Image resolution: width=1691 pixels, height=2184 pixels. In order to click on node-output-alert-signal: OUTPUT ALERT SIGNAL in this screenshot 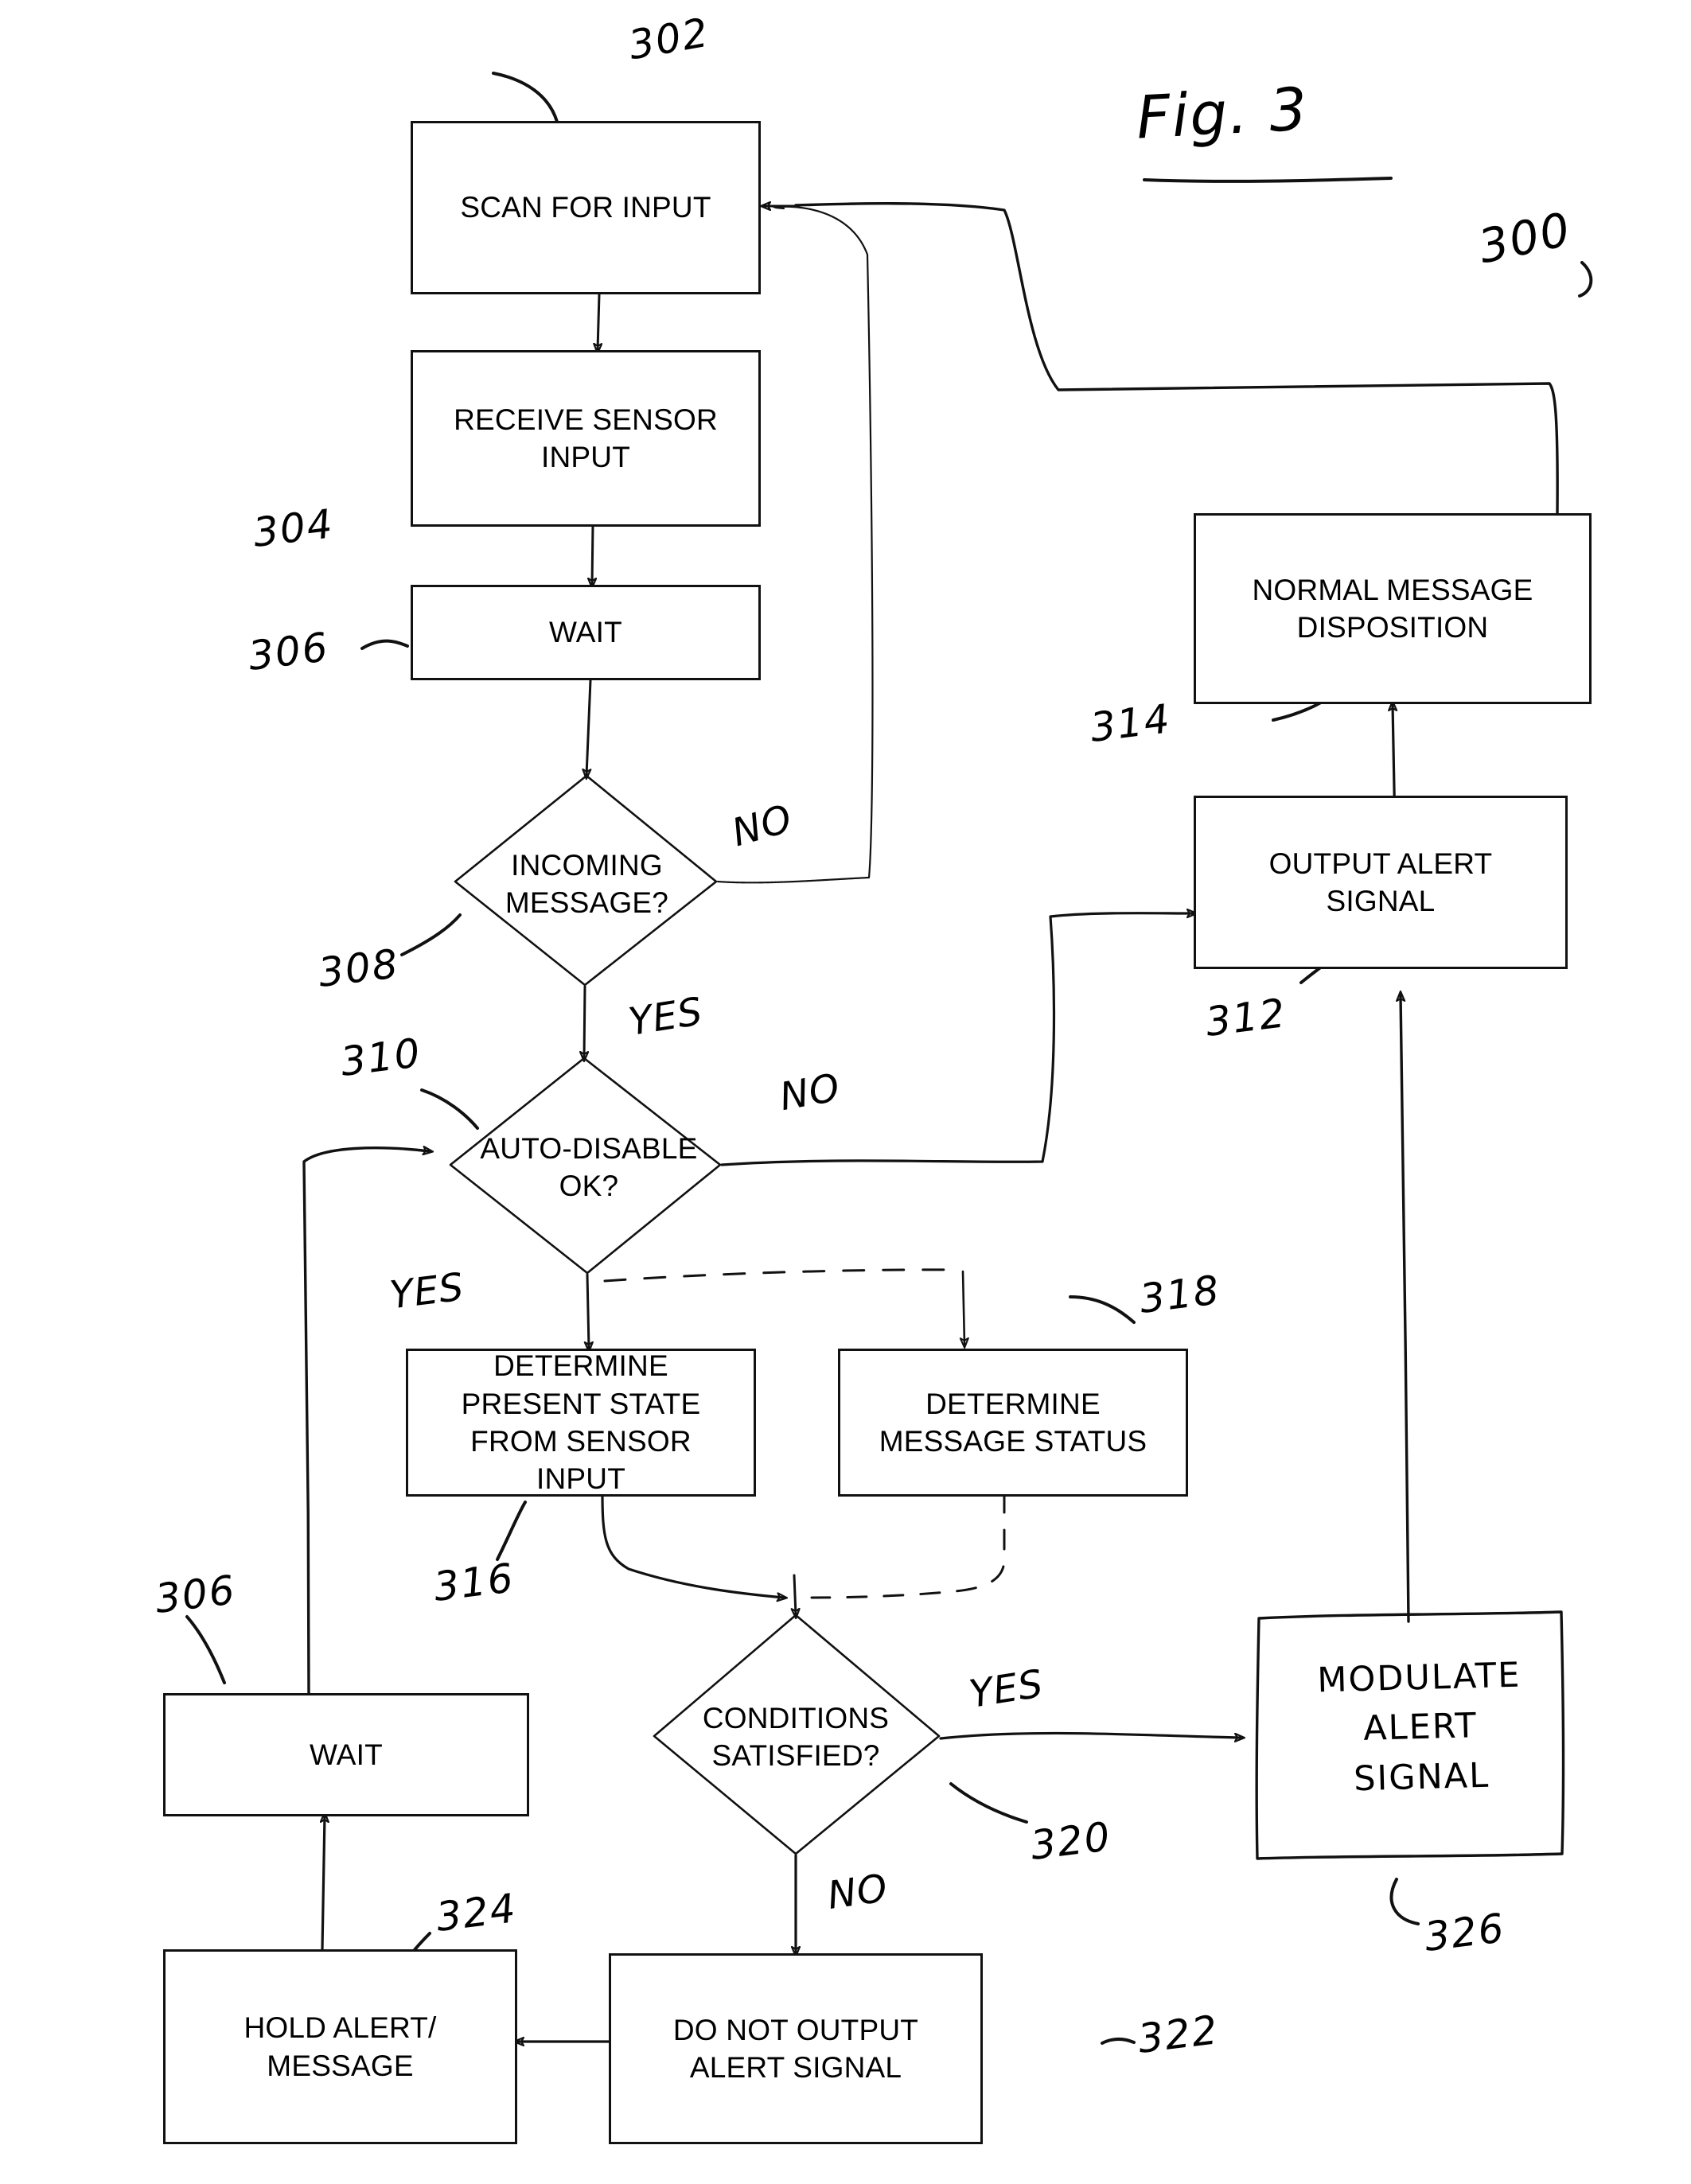, I will do `click(1381, 882)`.